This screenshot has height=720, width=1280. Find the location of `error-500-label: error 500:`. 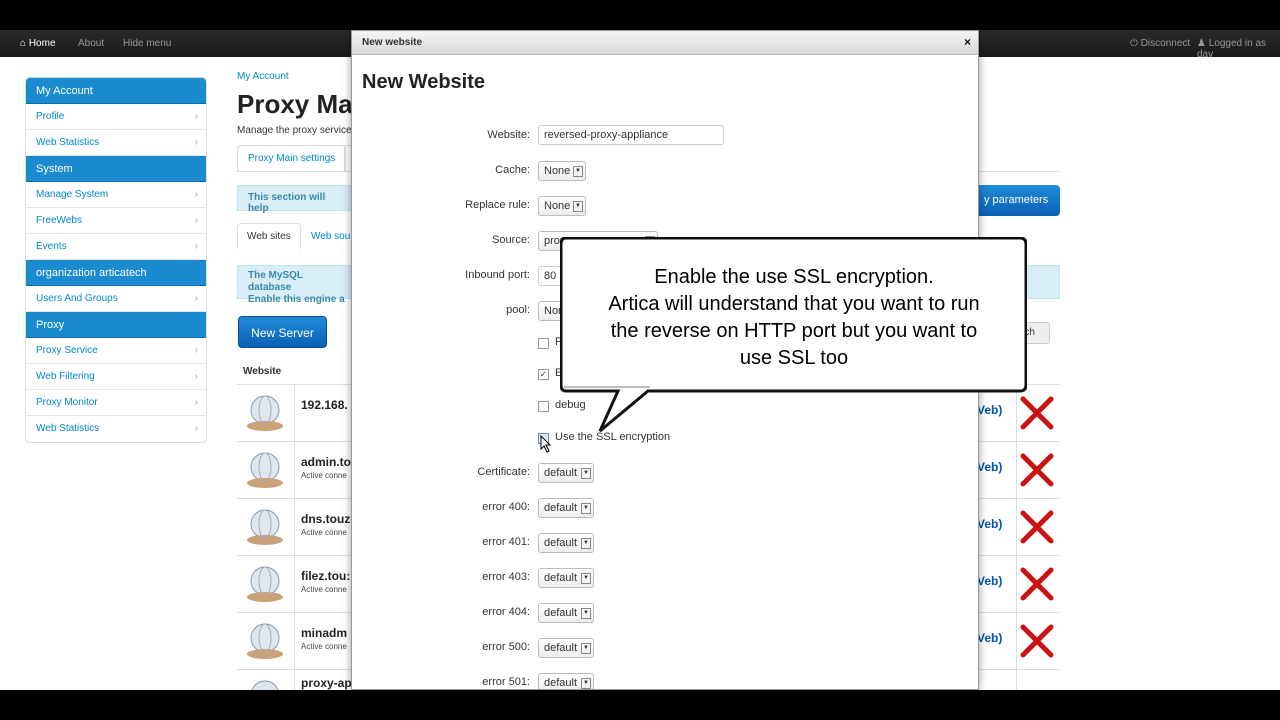

error-500-label: error 500: is located at coordinates (506, 647).